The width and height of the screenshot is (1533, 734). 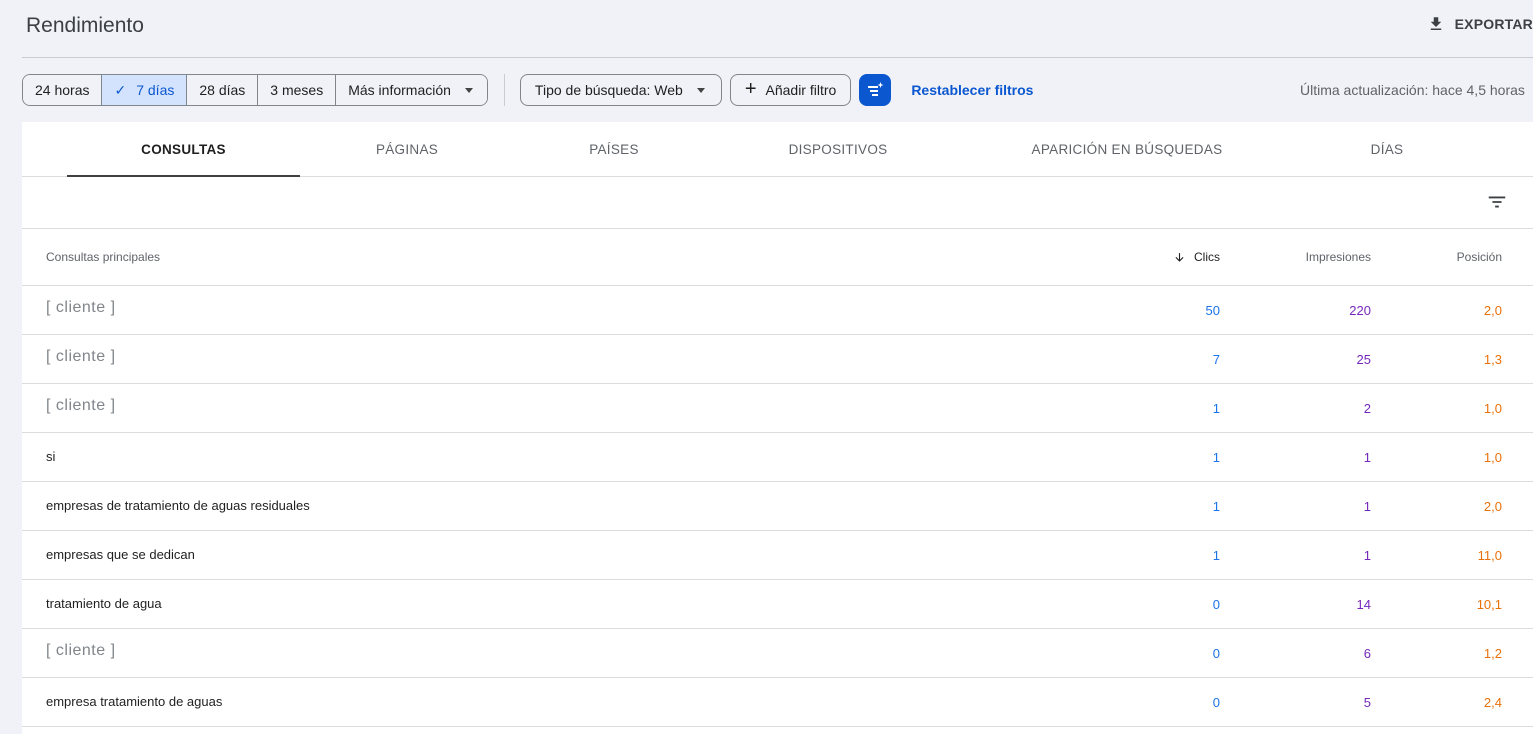 What do you see at coordinates (614, 149) in the screenshot?
I see `tab-paises: PAÍSES` at bounding box center [614, 149].